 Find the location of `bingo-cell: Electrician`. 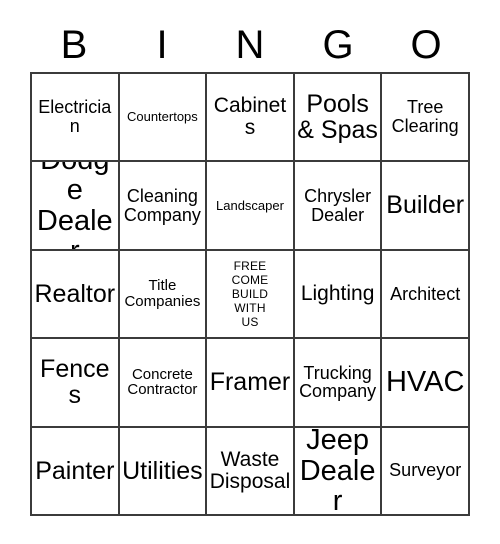

bingo-cell: Electrician is located at coordinates (76, 118).